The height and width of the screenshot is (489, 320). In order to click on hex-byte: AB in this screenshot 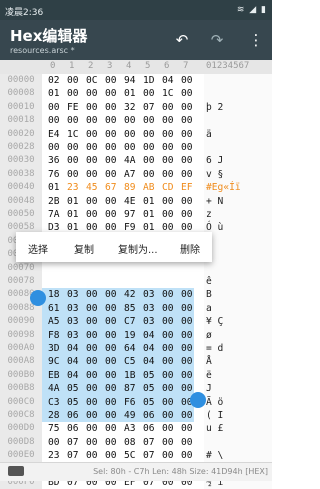, I will do `click(151, 187)`.